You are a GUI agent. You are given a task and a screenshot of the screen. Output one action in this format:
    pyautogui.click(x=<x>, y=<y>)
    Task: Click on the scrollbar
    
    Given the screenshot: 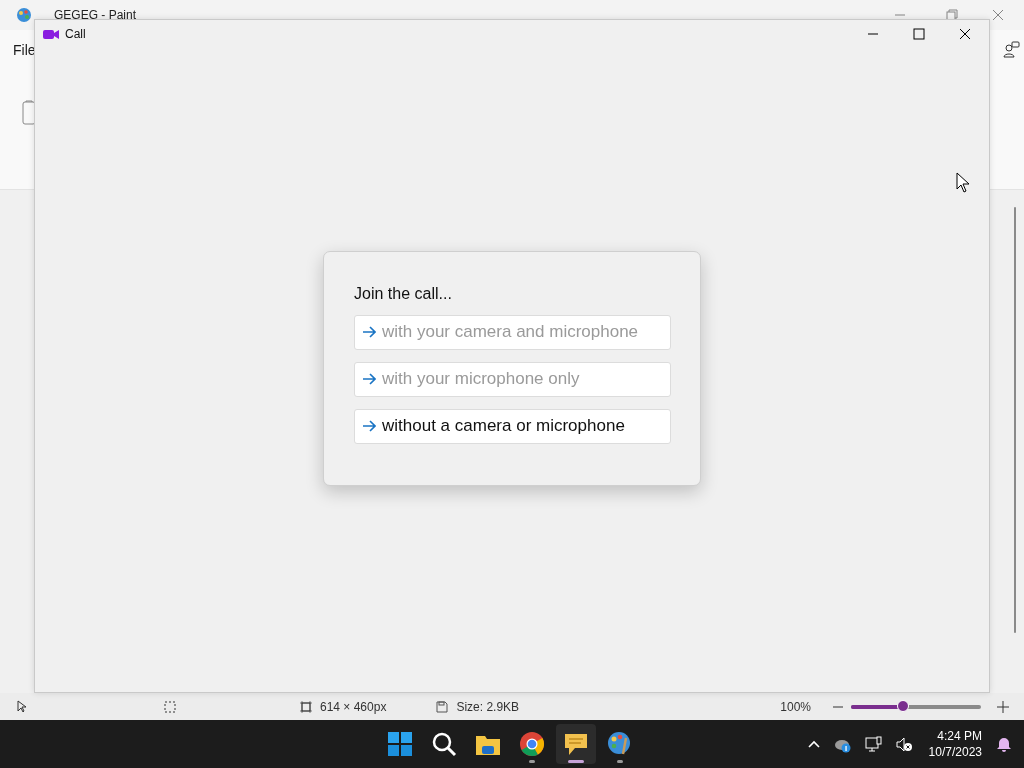 What is the action you would take?
    pyautogui.click(x=1015, y=420)
    